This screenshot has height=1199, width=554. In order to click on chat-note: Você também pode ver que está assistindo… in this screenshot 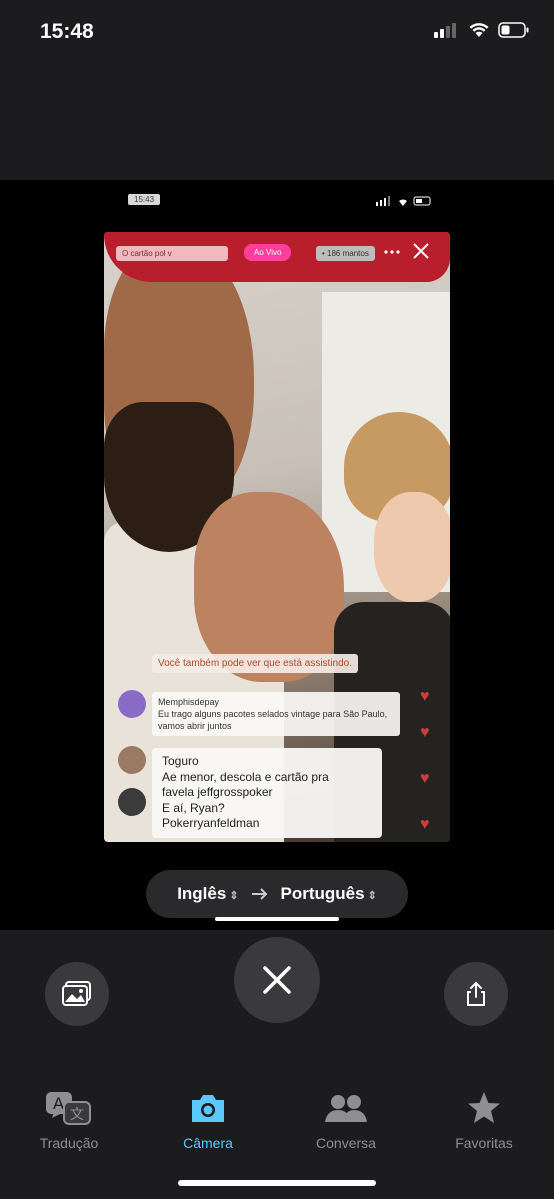, I will do `click(255, 663)`.